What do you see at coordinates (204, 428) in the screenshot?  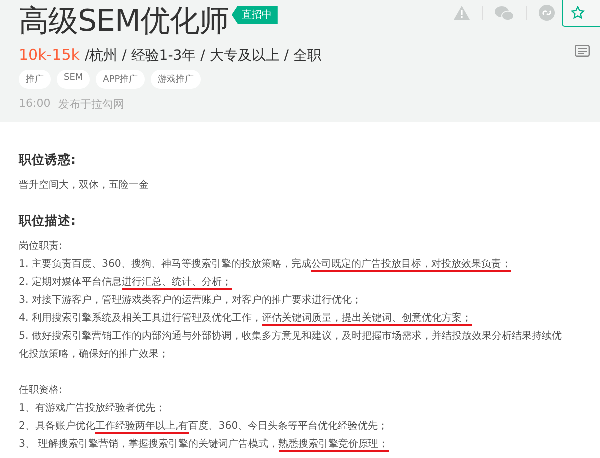 I see `description-line: 2、具备账户优化工作经验两年以上,有百度、360、今日头条等平台优化经验优先；` at bounding box center [204, 428].